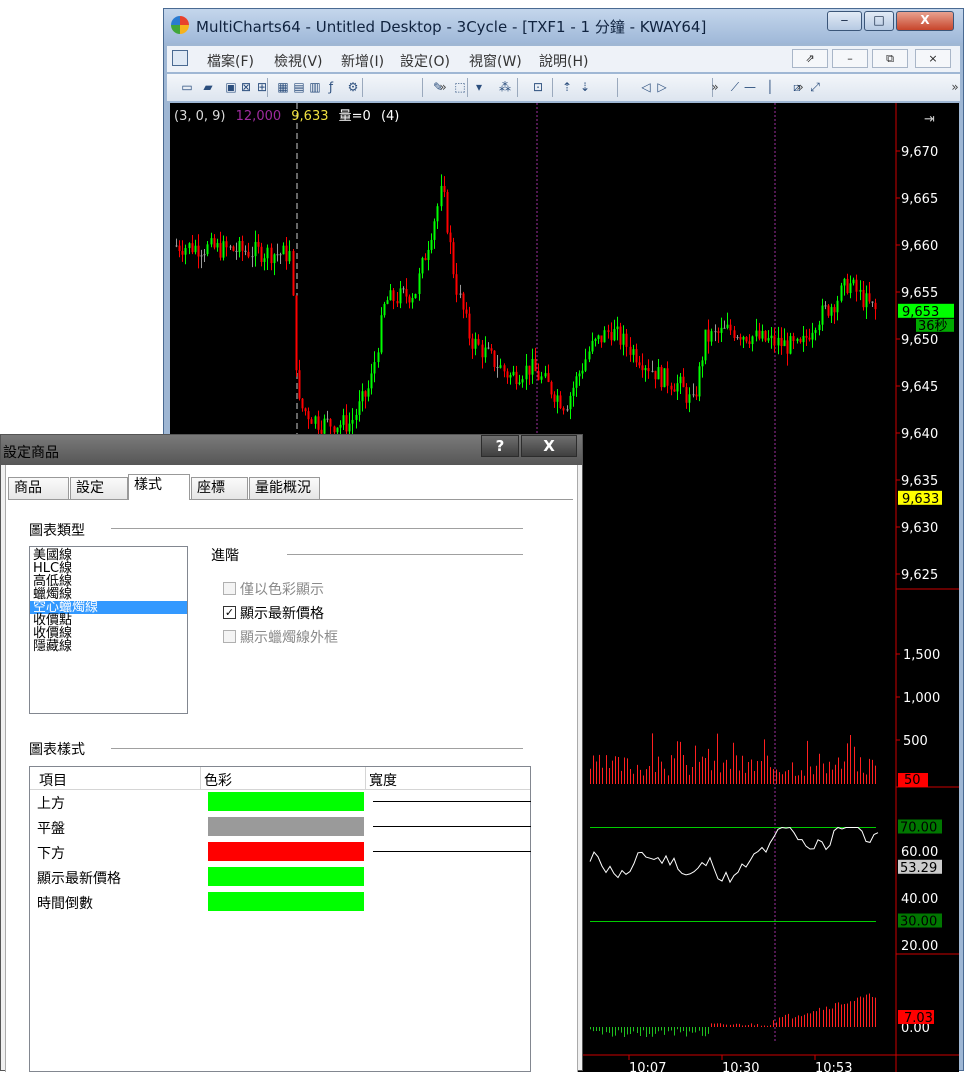 The width and height of the screenshot is (964, 1072). What do you see at coordinates (219, 488) in the screenshot?
I see `tab-scaling: 座標` at bounding box center [219, 488].